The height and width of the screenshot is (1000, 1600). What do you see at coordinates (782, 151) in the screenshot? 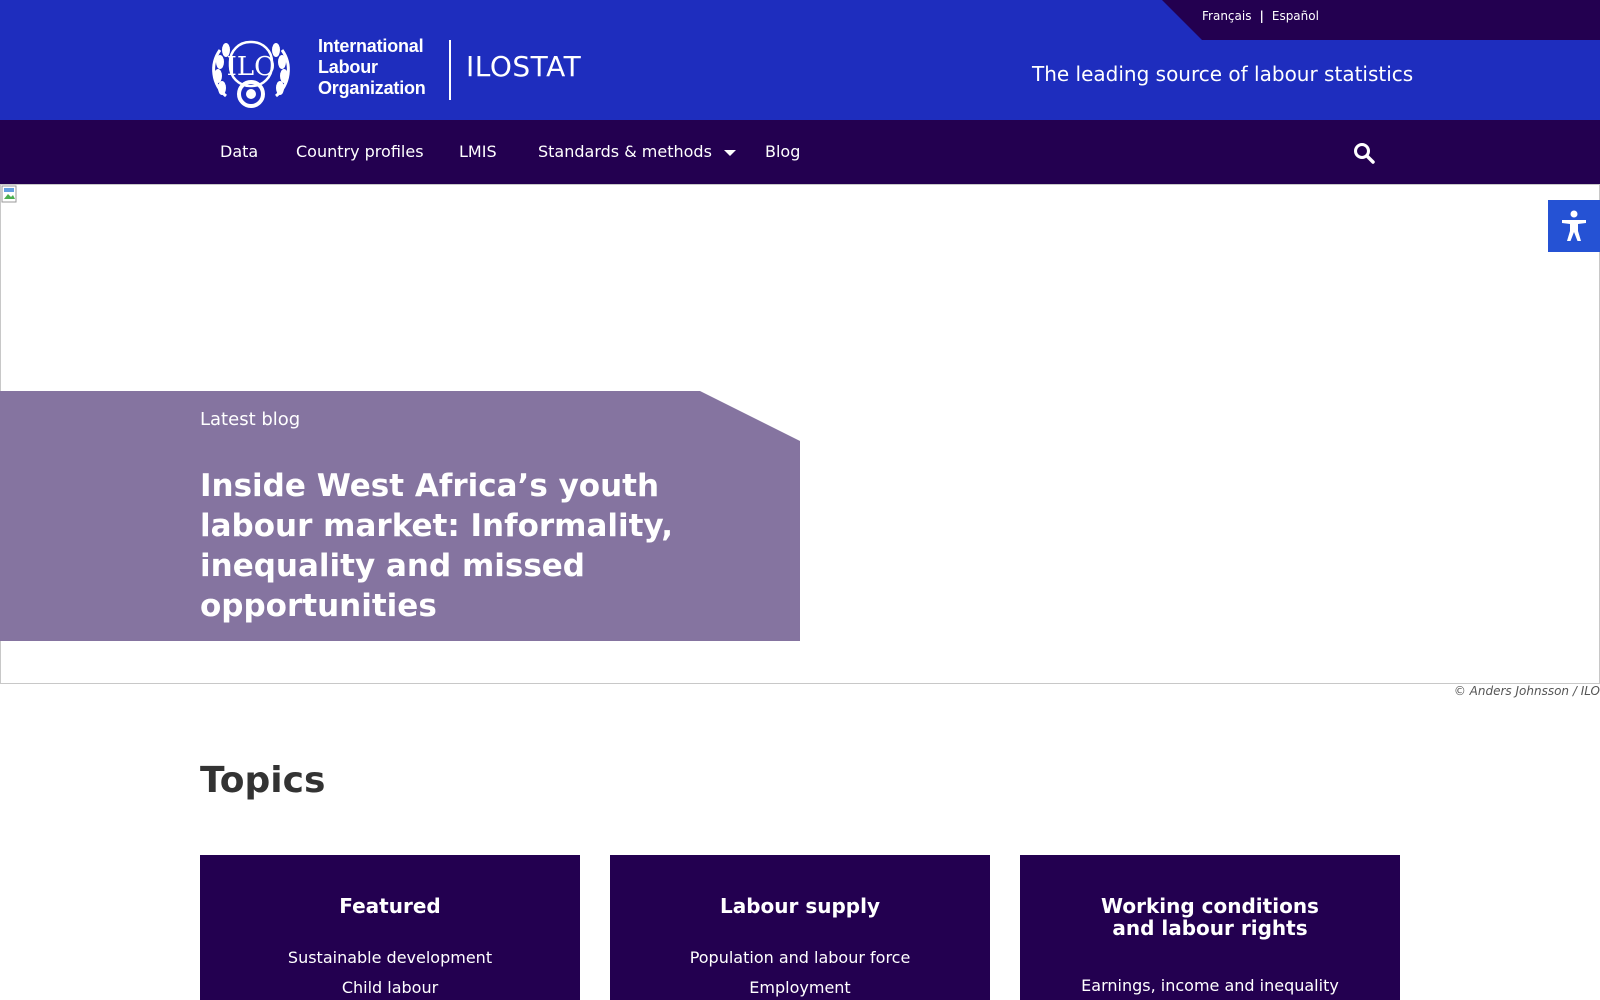
I see `nav-item-blog: Blog` at bounding box center [782, 151].